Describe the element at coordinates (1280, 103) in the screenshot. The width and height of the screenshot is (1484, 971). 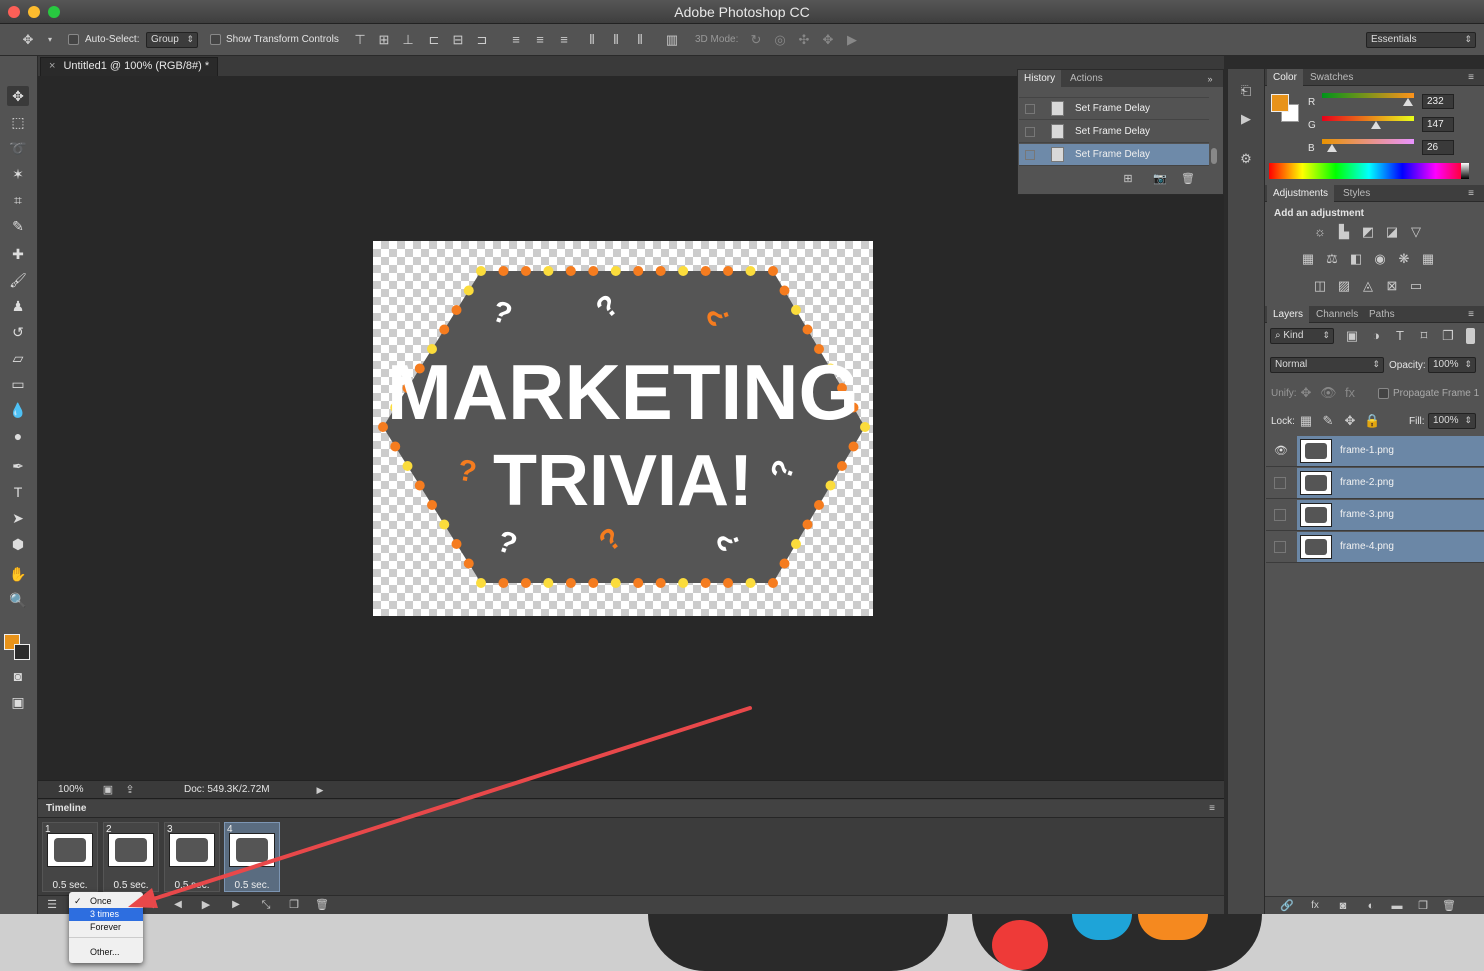
I see `color-panel-foreground-swatch` at that location.